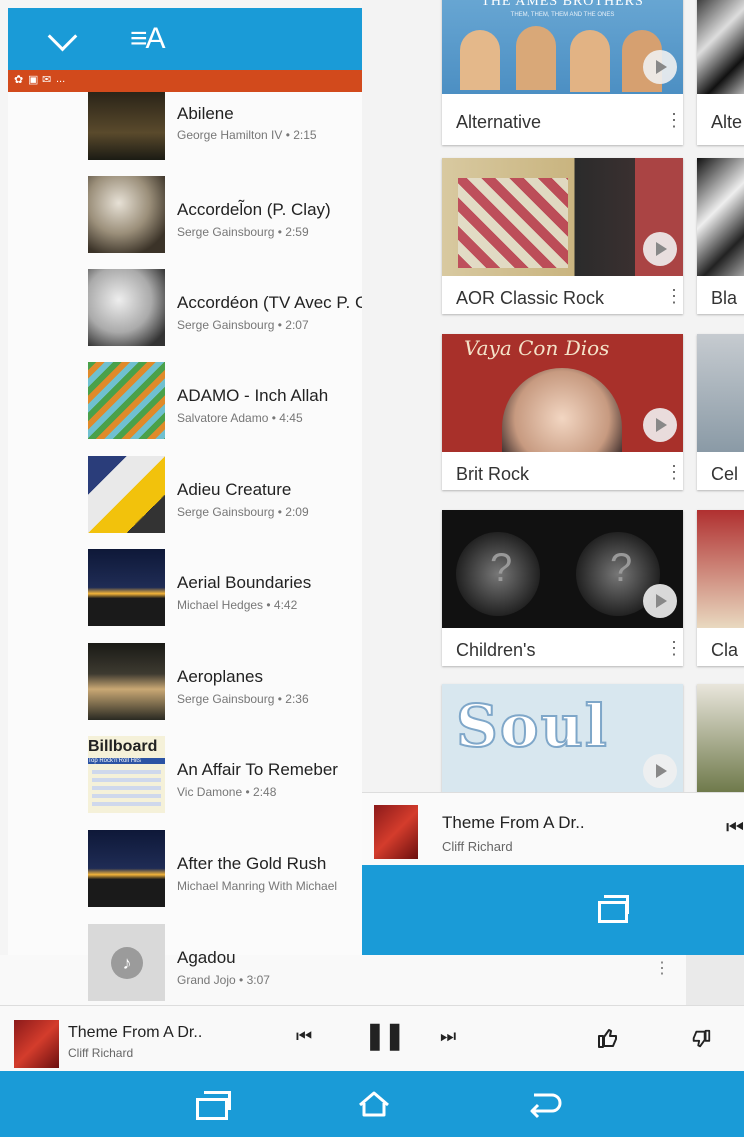 The image size is (744, 1137). I want to click on billboard-sub: Top Rock'n'Roll Hits, so click(126, 761).